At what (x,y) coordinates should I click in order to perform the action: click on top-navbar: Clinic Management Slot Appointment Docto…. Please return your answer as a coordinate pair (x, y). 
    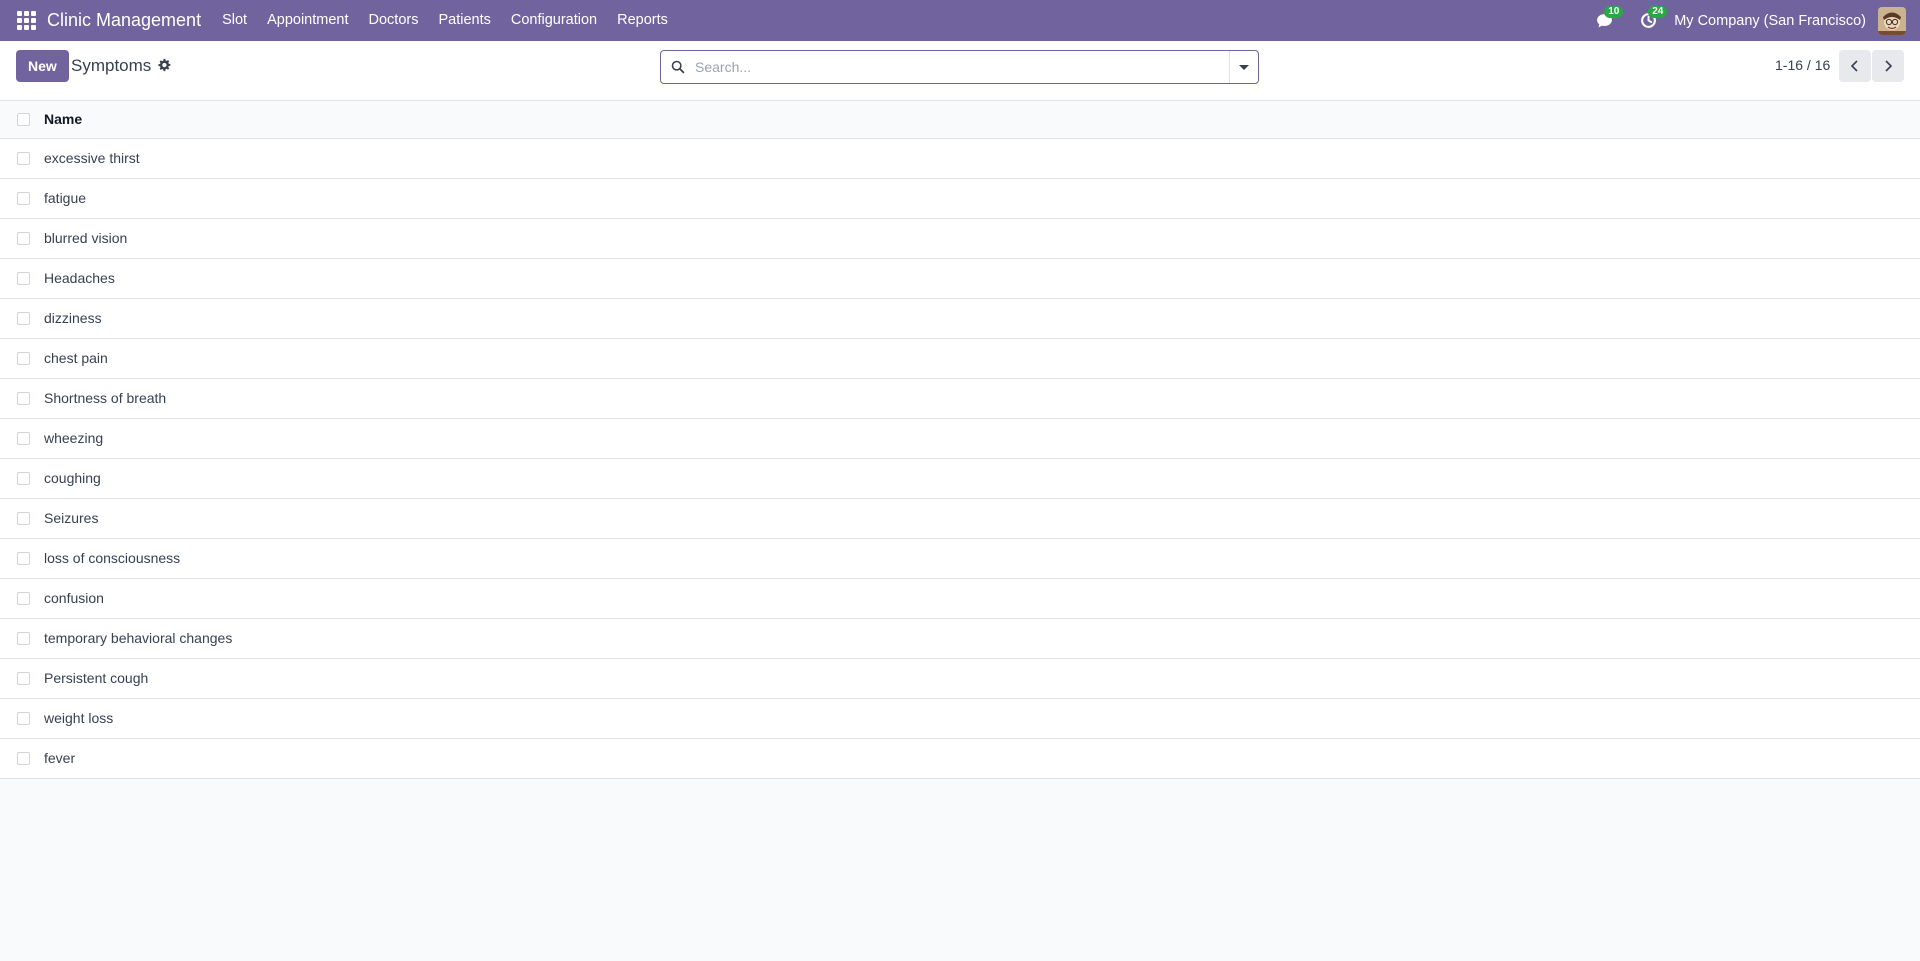
    Looking at the image, I should click on (960, 20).